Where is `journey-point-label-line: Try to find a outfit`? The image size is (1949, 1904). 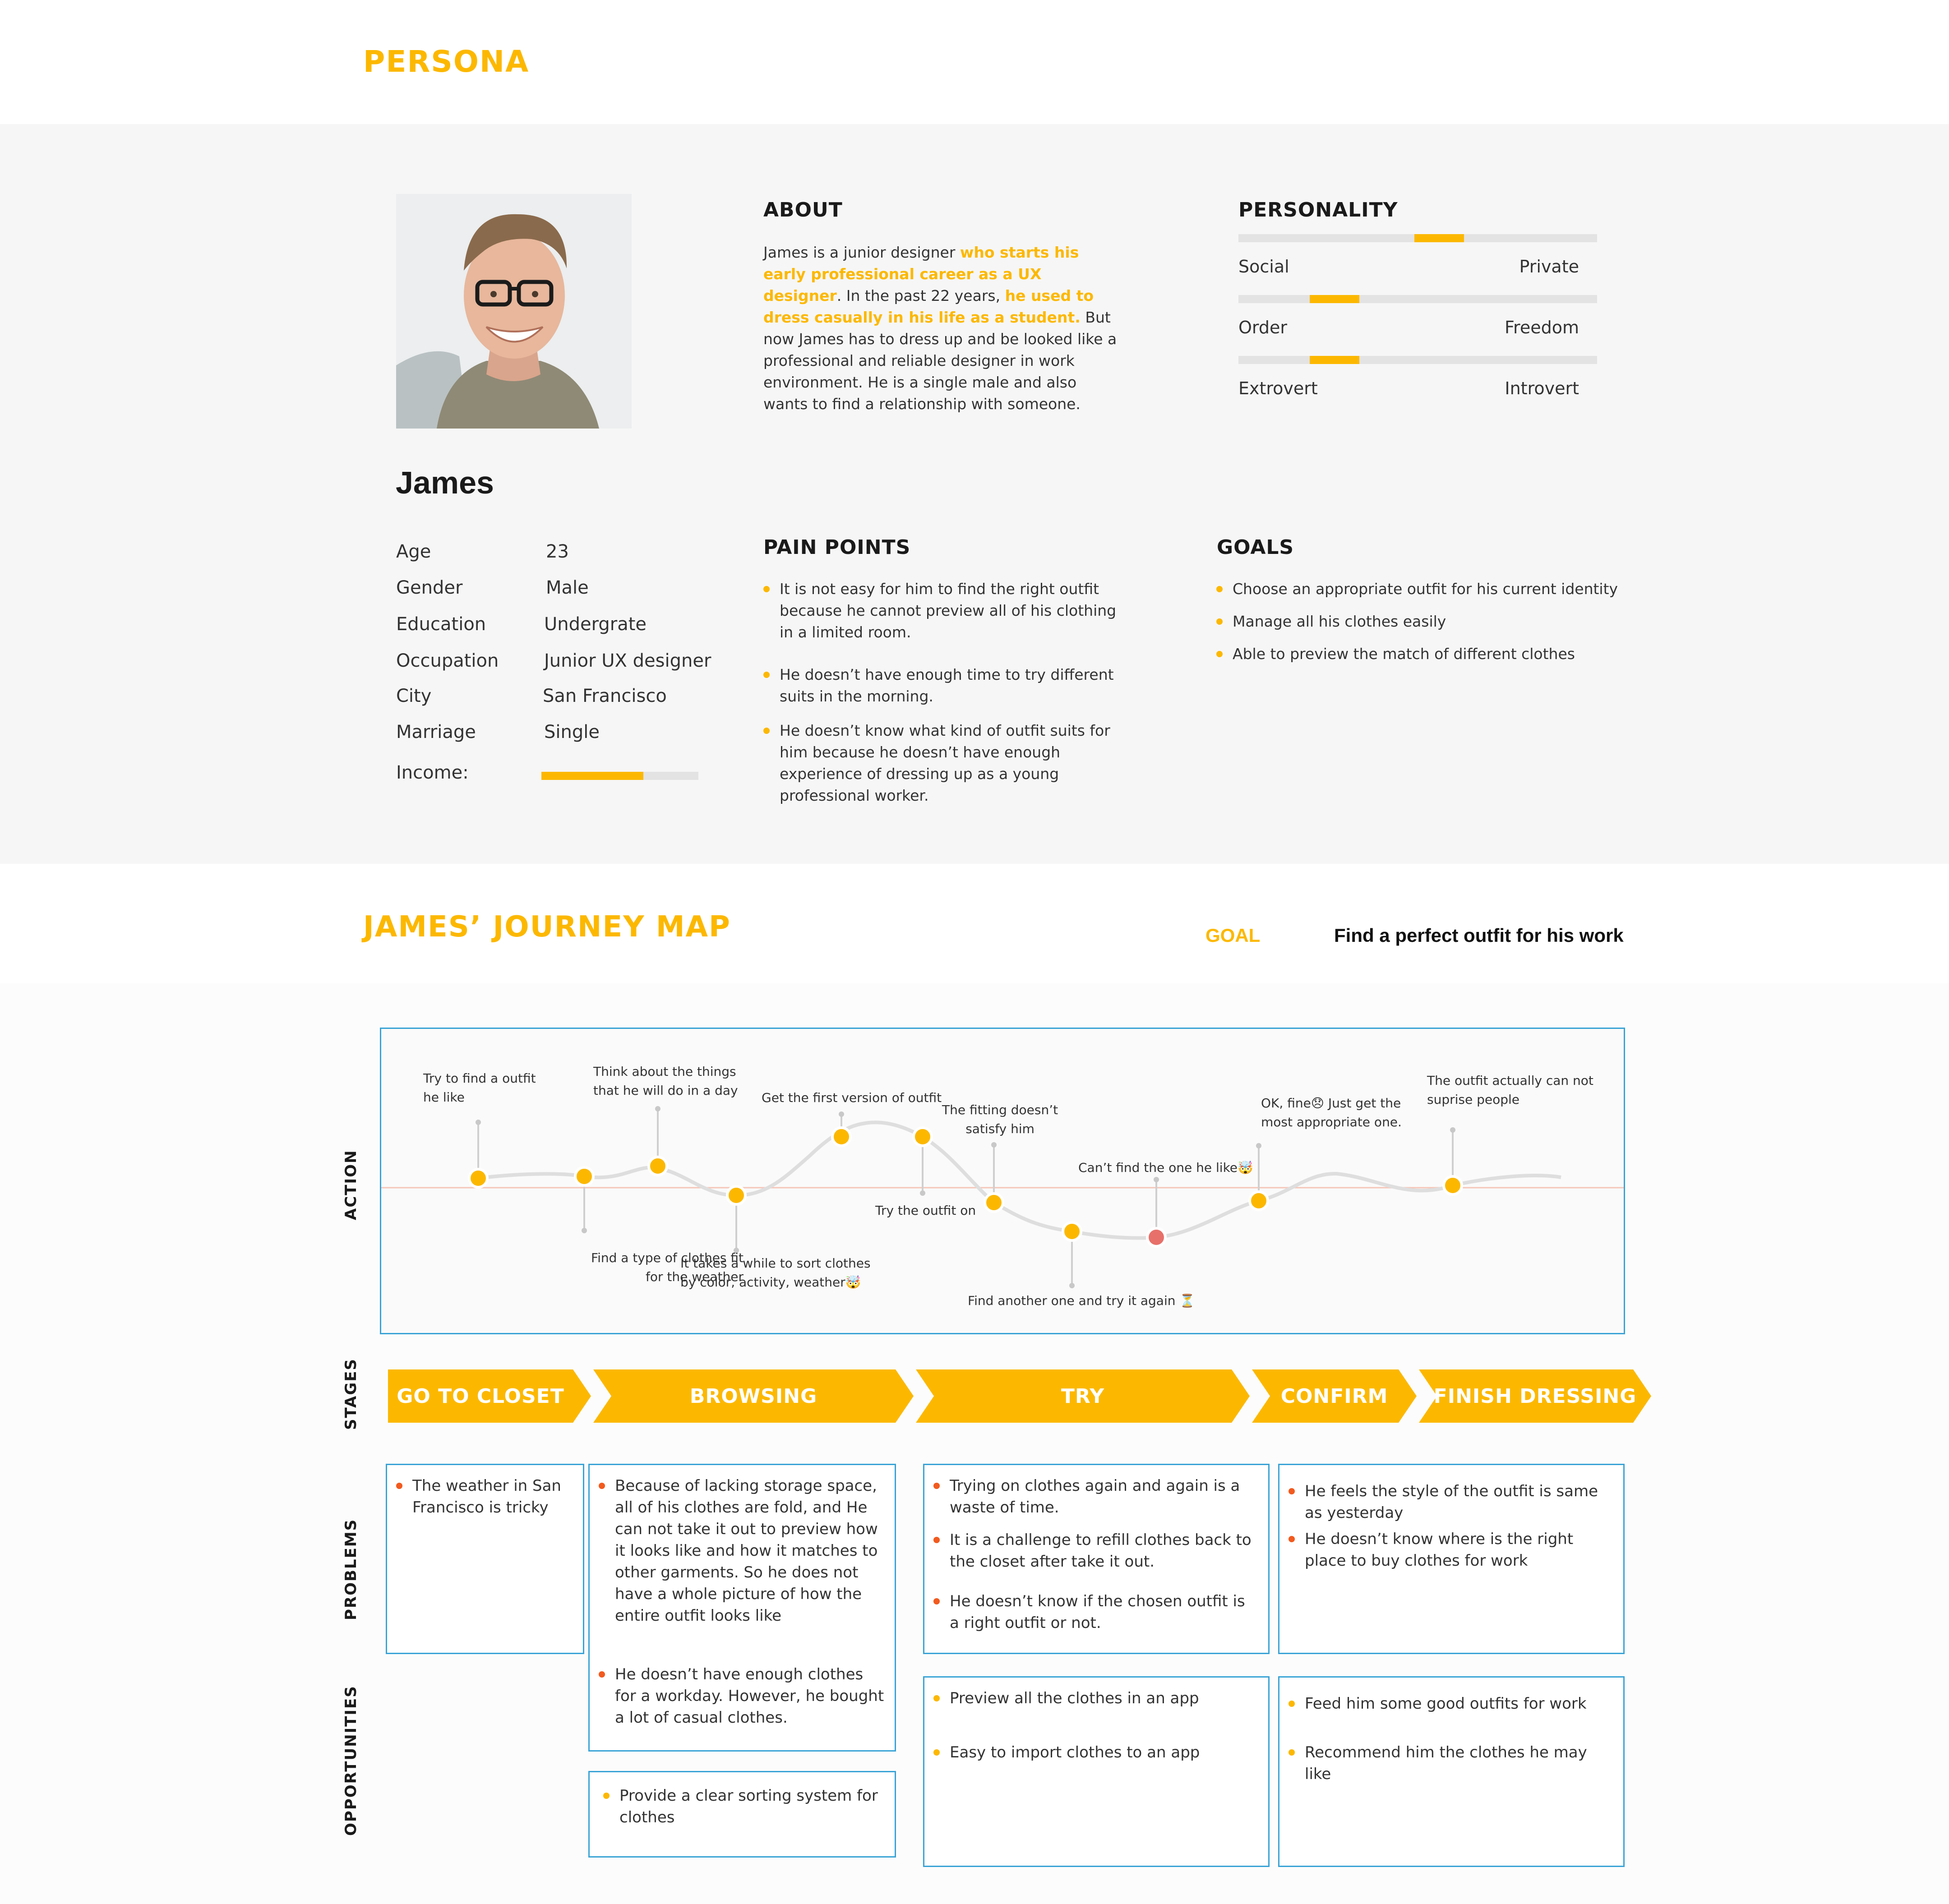 journey-point-label-line: Try to find a outfit is located at coordinates (479, 1078).